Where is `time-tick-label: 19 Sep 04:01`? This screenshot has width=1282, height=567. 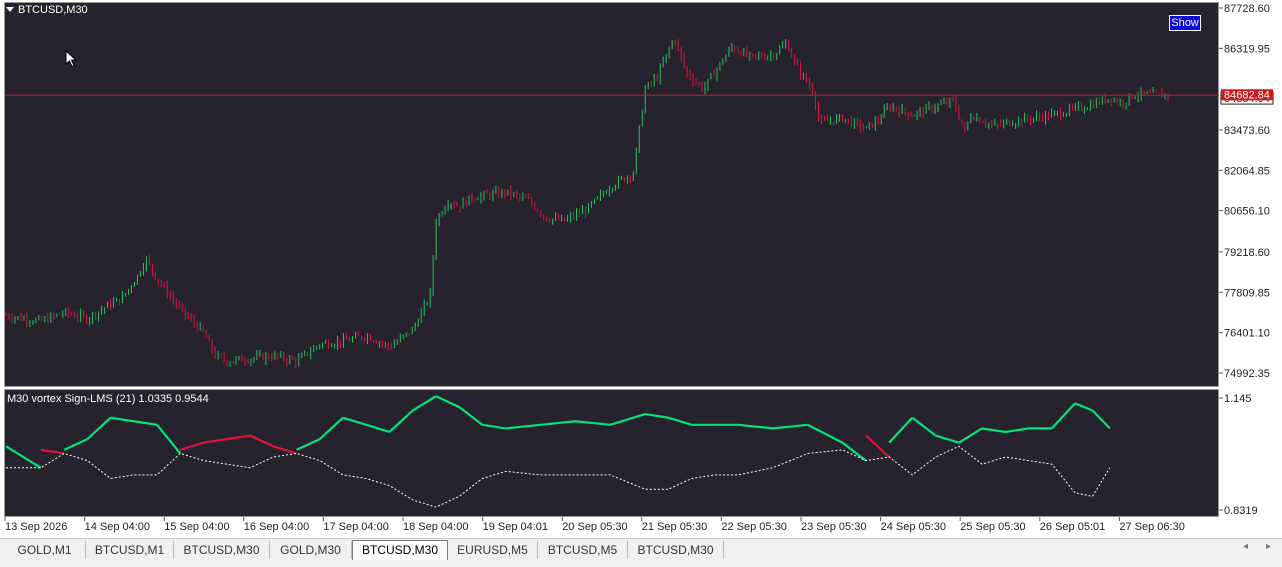 time-tick-label: 19 Sep 04:01 is located at coordinates (515, 527).